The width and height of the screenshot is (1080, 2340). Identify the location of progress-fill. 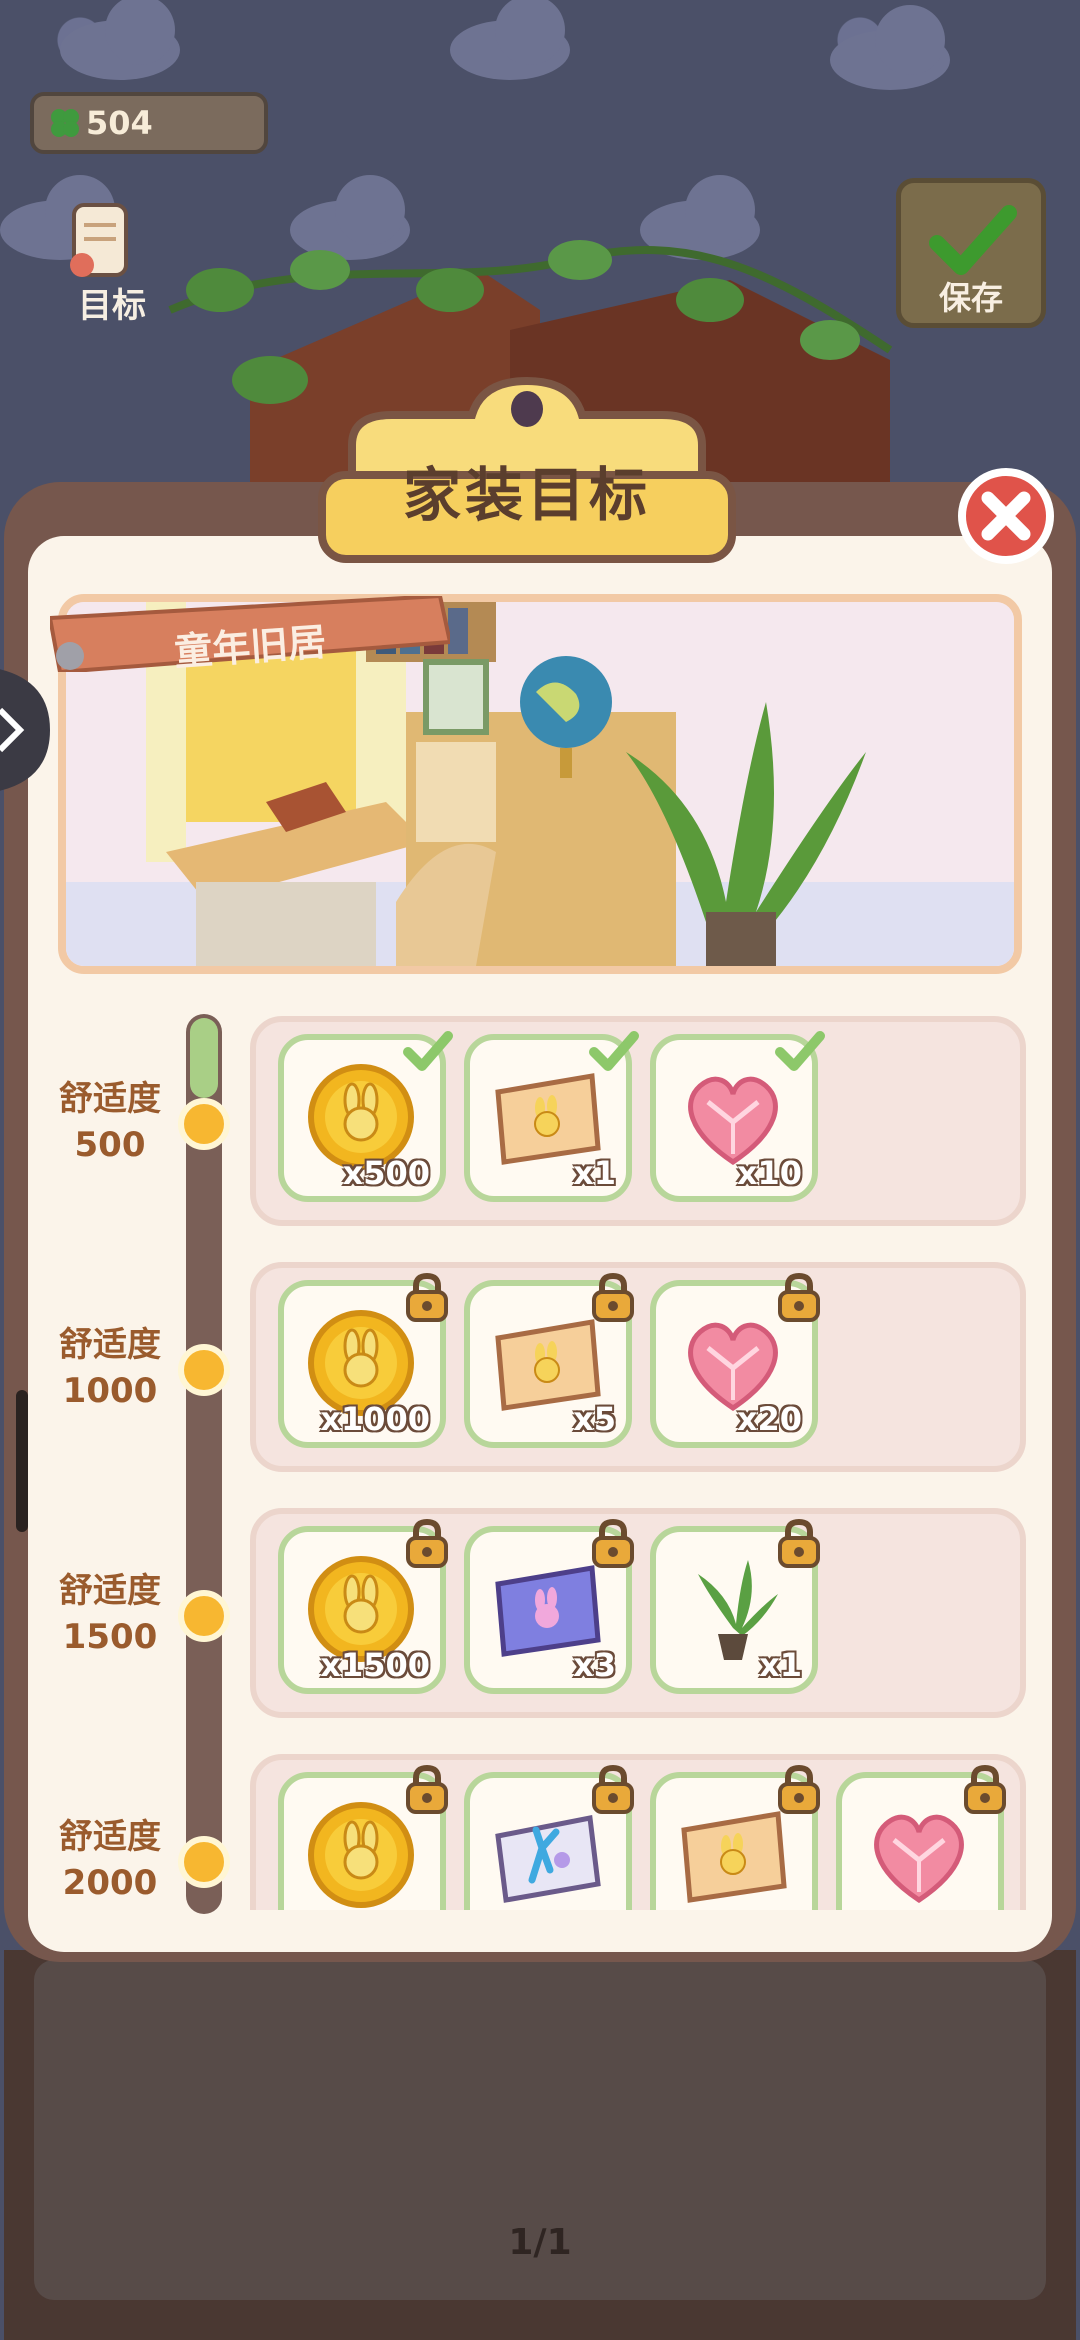
(204, 1058).